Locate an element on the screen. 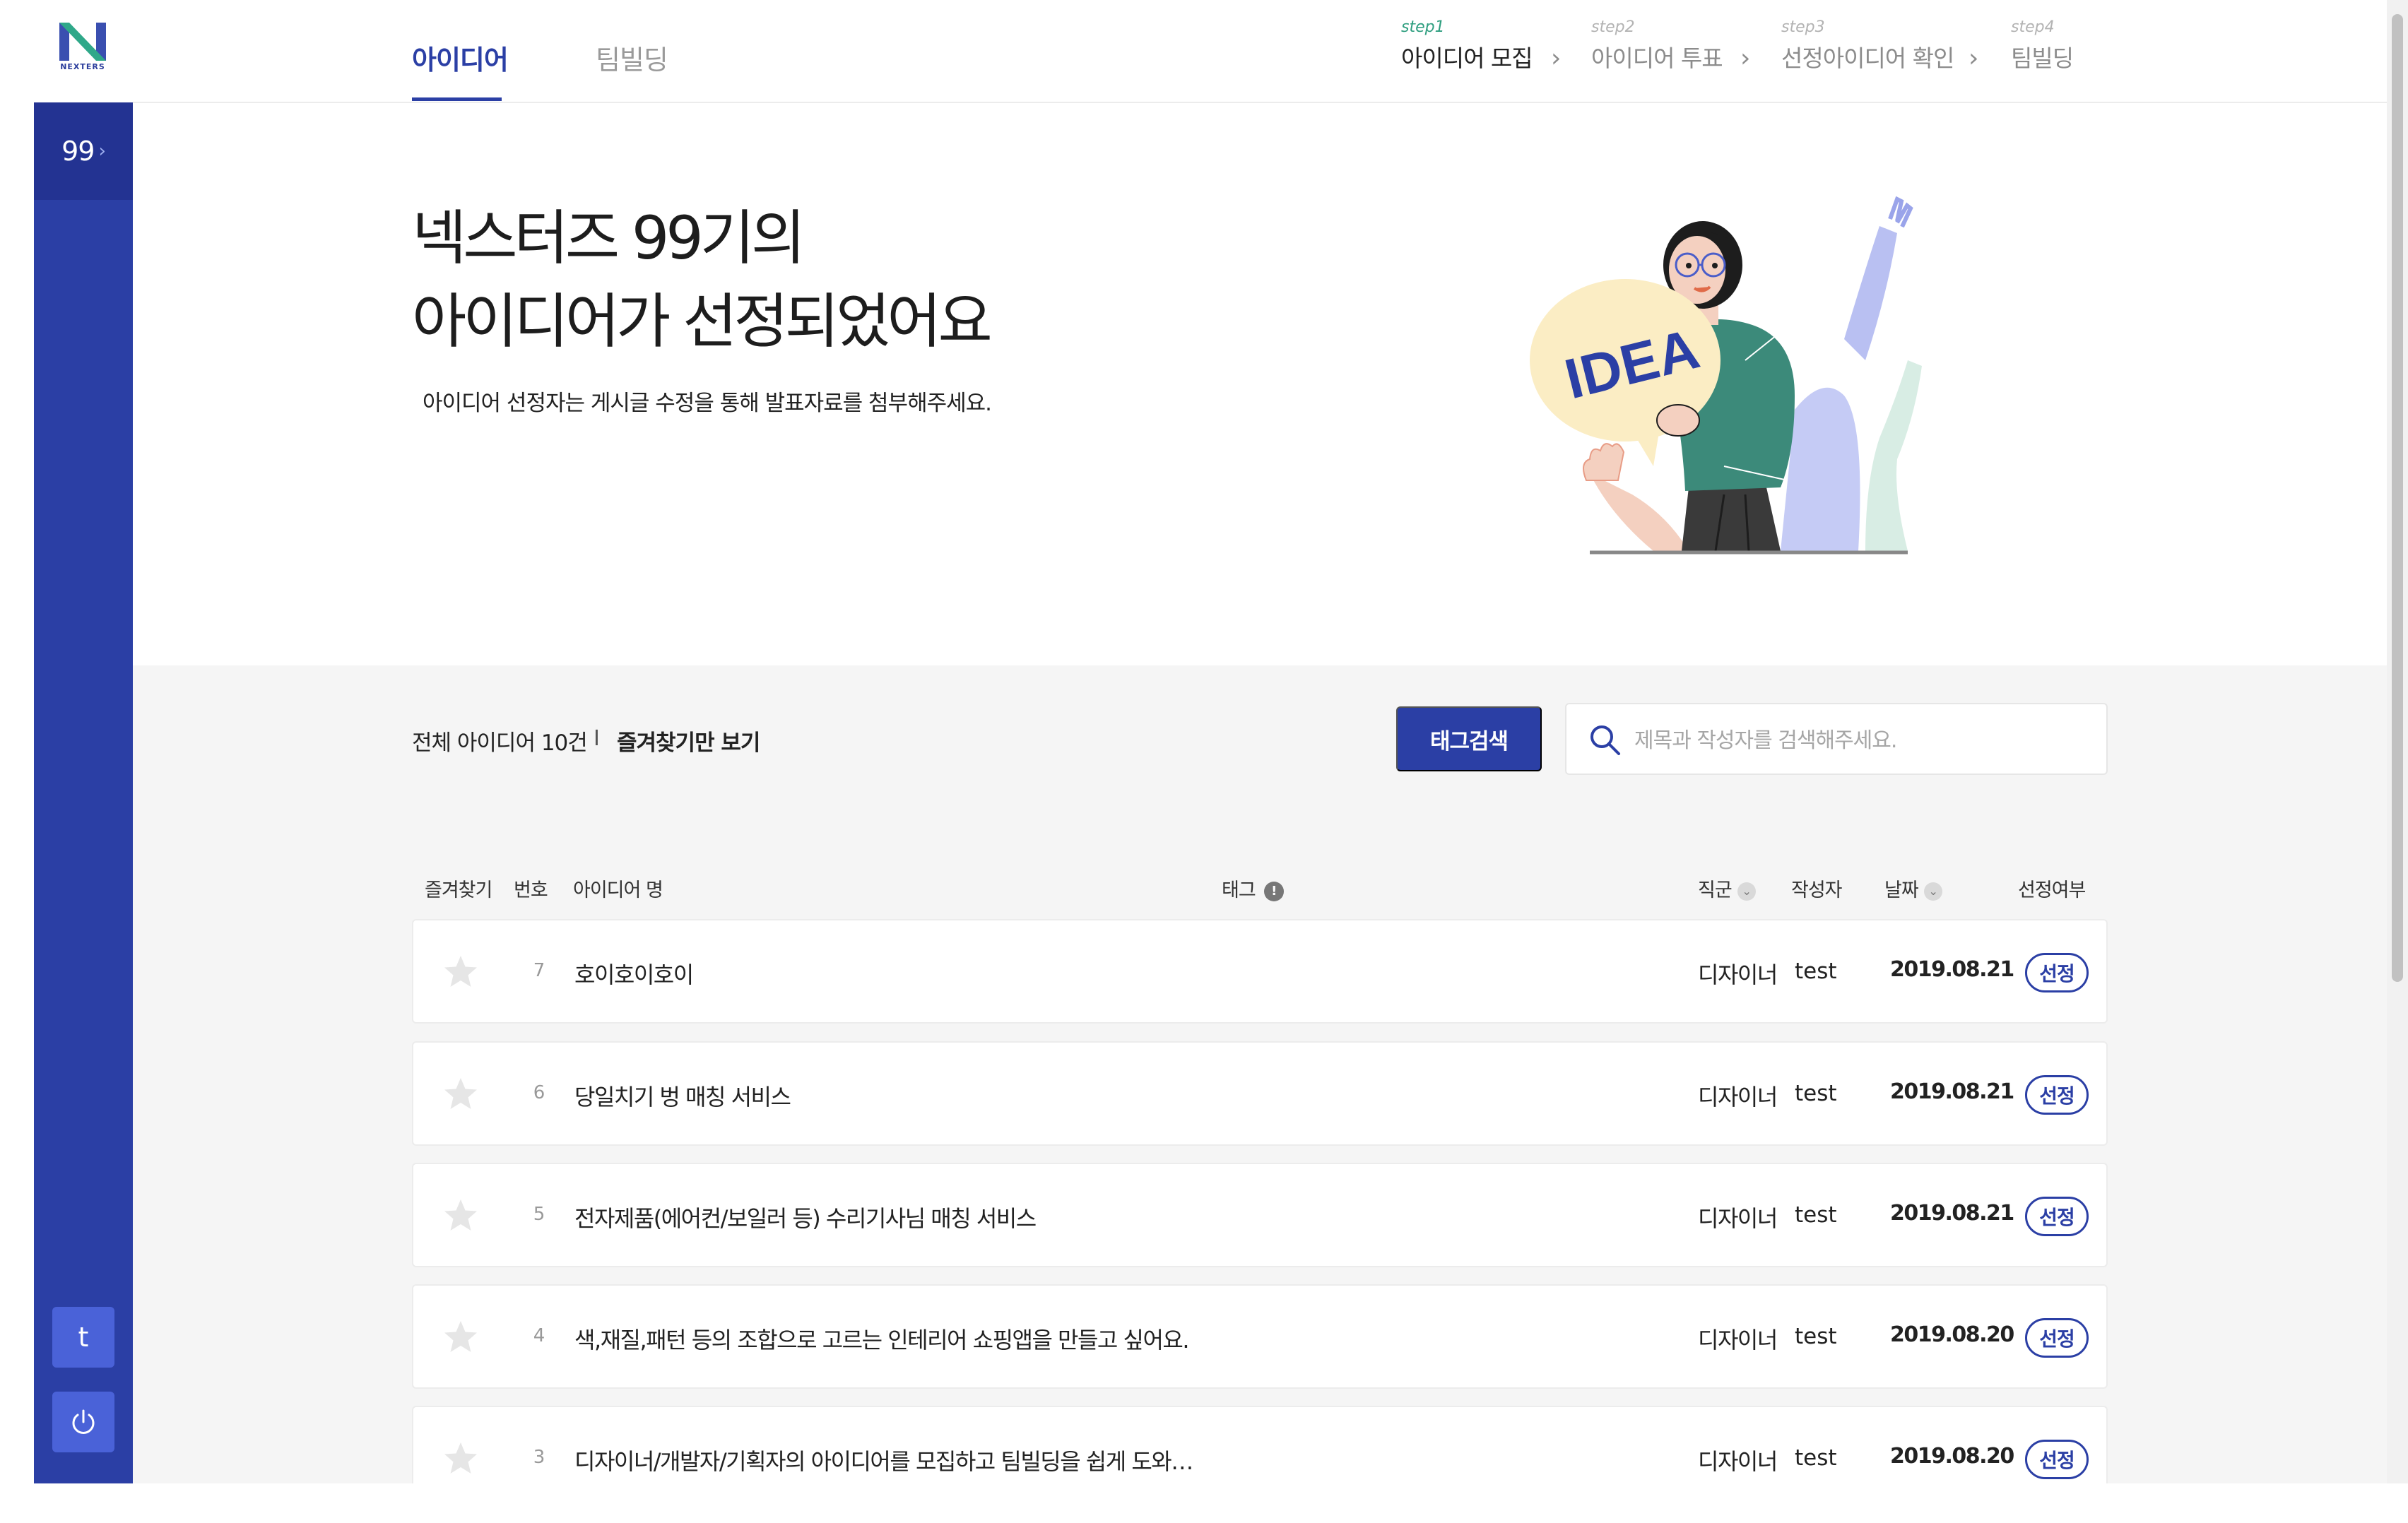  scrollbar-thumb is located at coordinates (2397, 498).